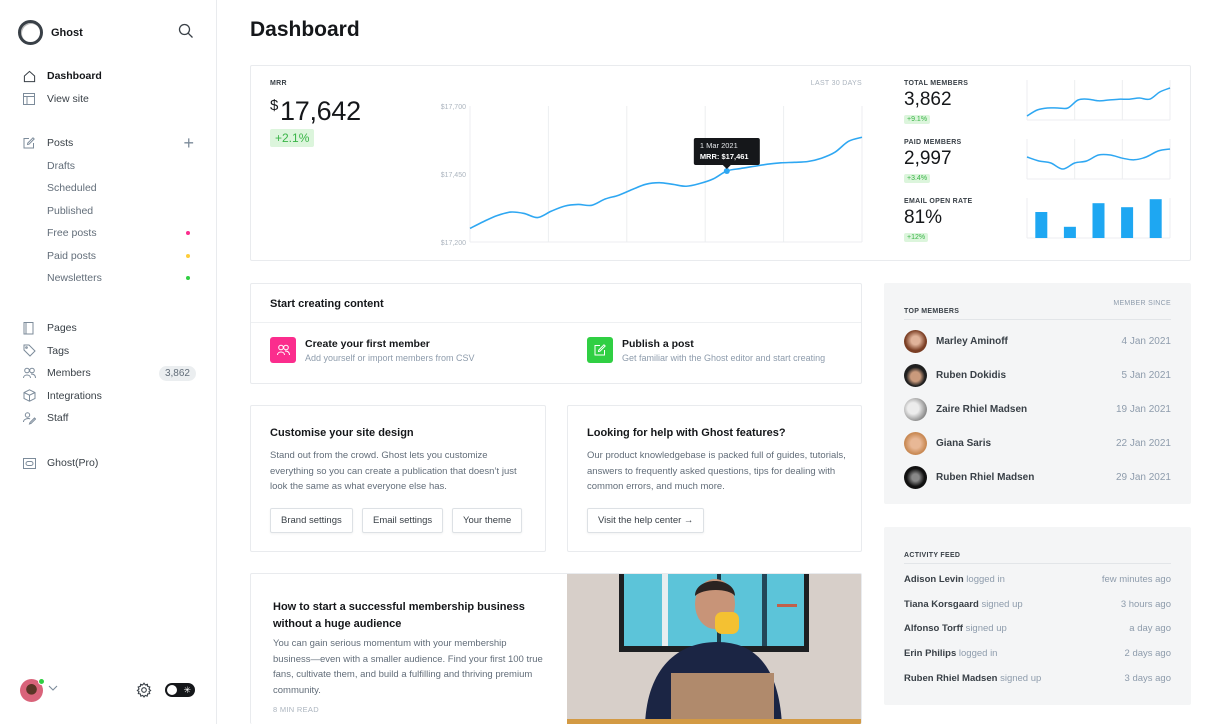  I want to click on help-center-button: Visit the help center →, so click(646, 520).